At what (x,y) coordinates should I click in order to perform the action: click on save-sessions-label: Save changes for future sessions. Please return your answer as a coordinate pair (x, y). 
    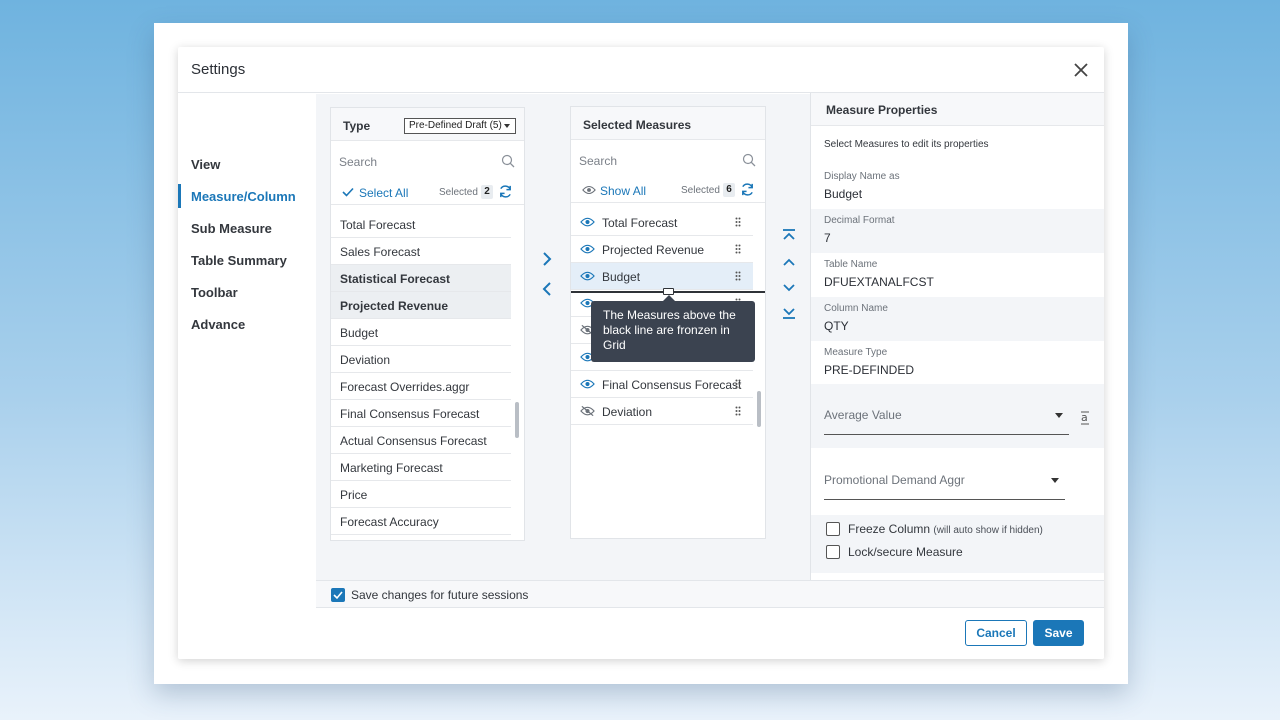
    Looking at the image, I should click on (440, 595).